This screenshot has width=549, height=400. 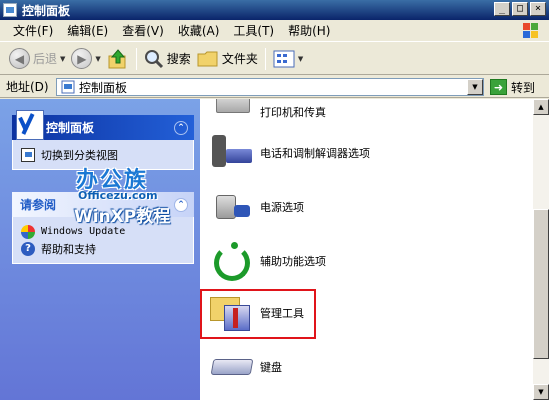 I want to click on see-also-section: 请参阅 ⌃ Windows Update ? 帮助和支持, so click(x=103, y=228).